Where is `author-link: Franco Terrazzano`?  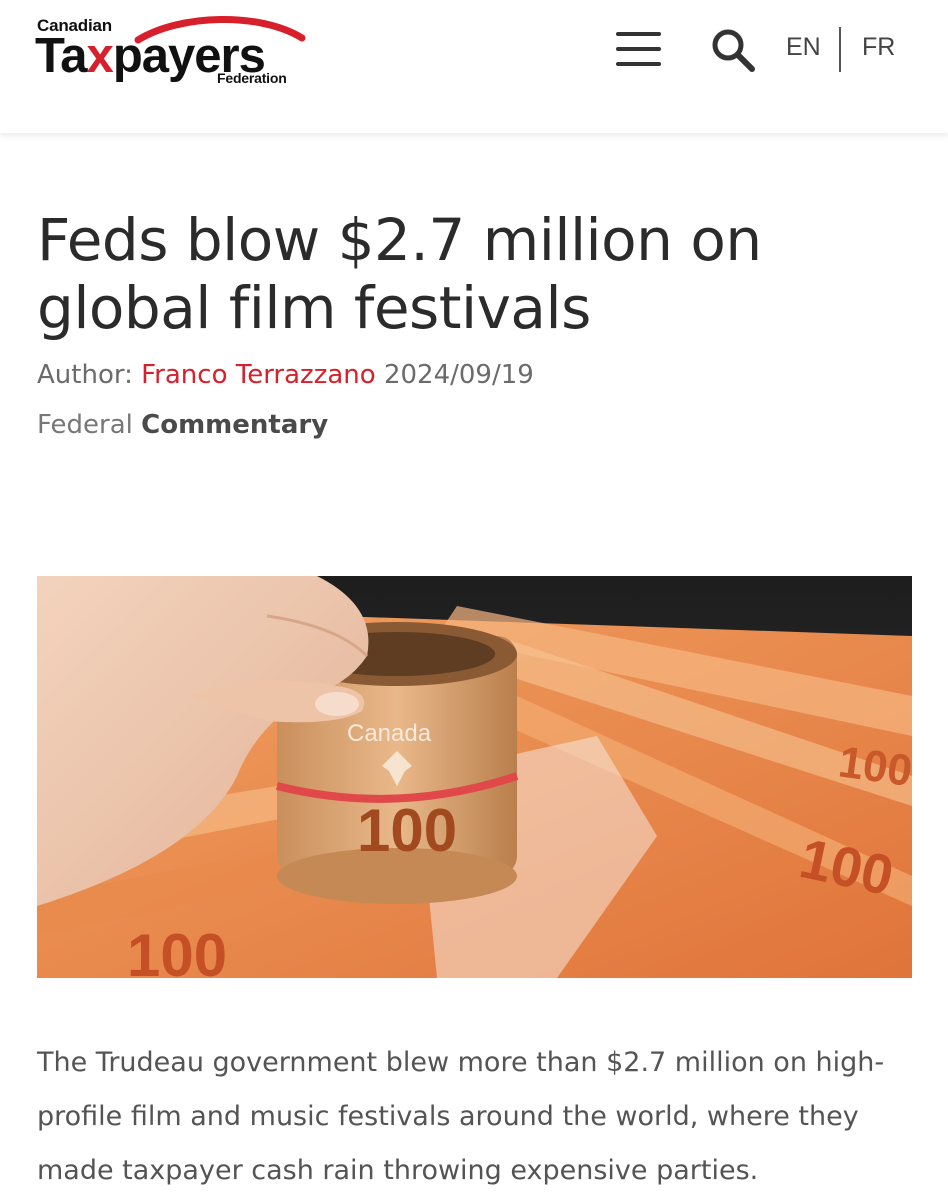
author-link: Franco Terrazzano is located at coordinates (258, 375).